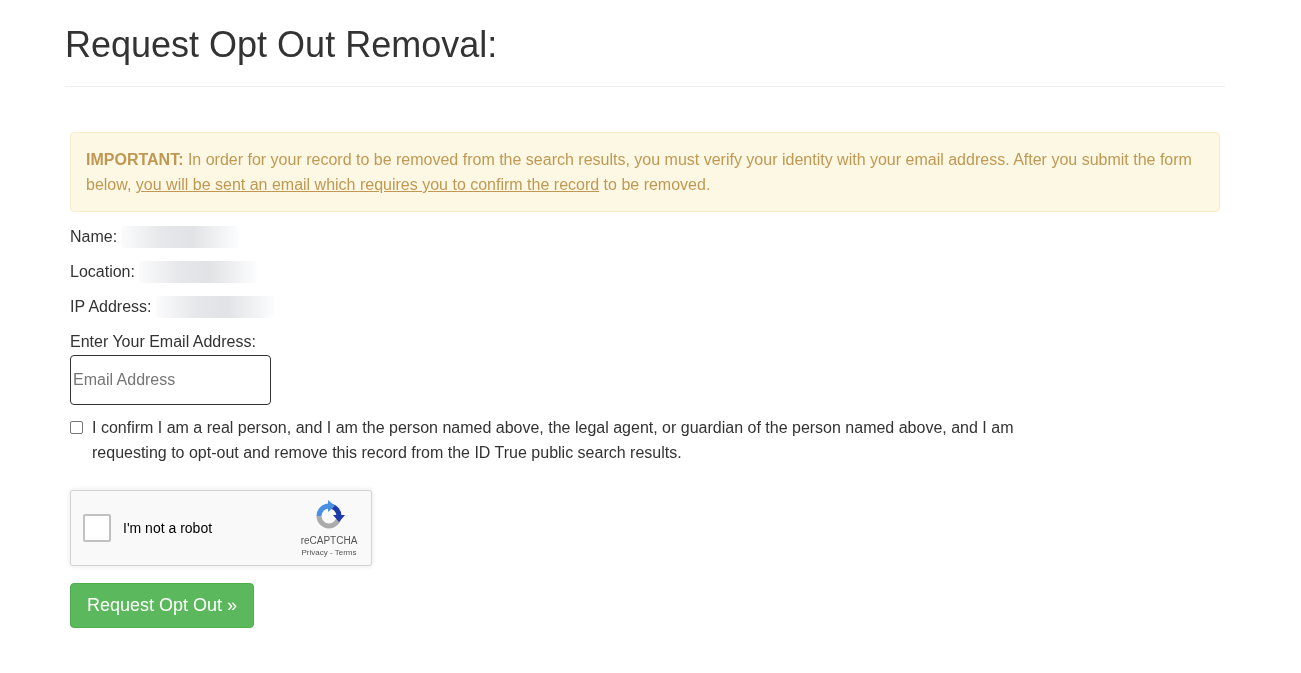 The height and width of the screenshot is (673, 1301). Describe the element at coordinates (102, 272) in the screenshot. I see `field-label: Location:` at that location.